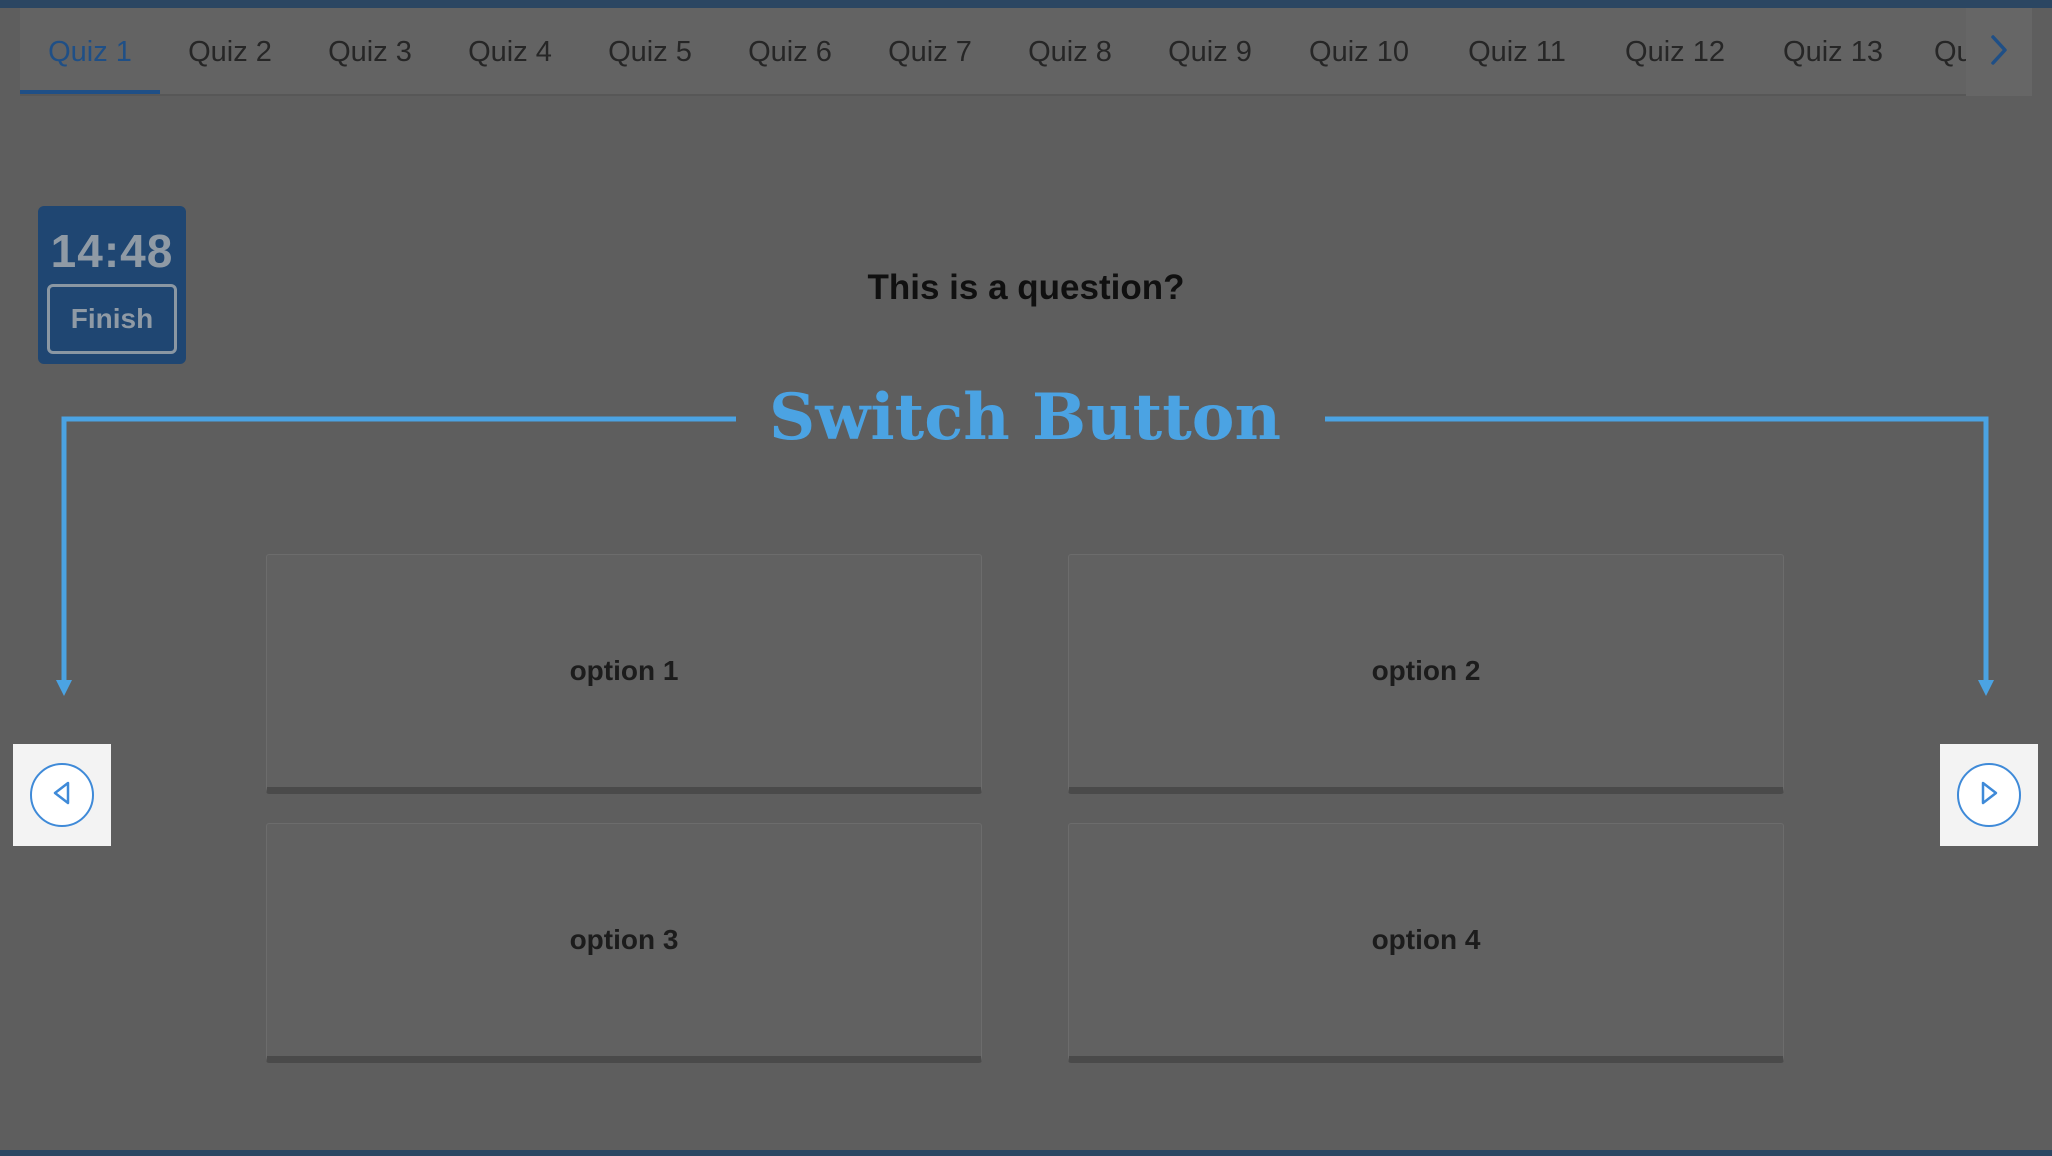  What do you see at coordinates (1210, 51) in the screenshot?
I see `tab-quiz-9: Quiz 9` at bounding box center [1210, 51].